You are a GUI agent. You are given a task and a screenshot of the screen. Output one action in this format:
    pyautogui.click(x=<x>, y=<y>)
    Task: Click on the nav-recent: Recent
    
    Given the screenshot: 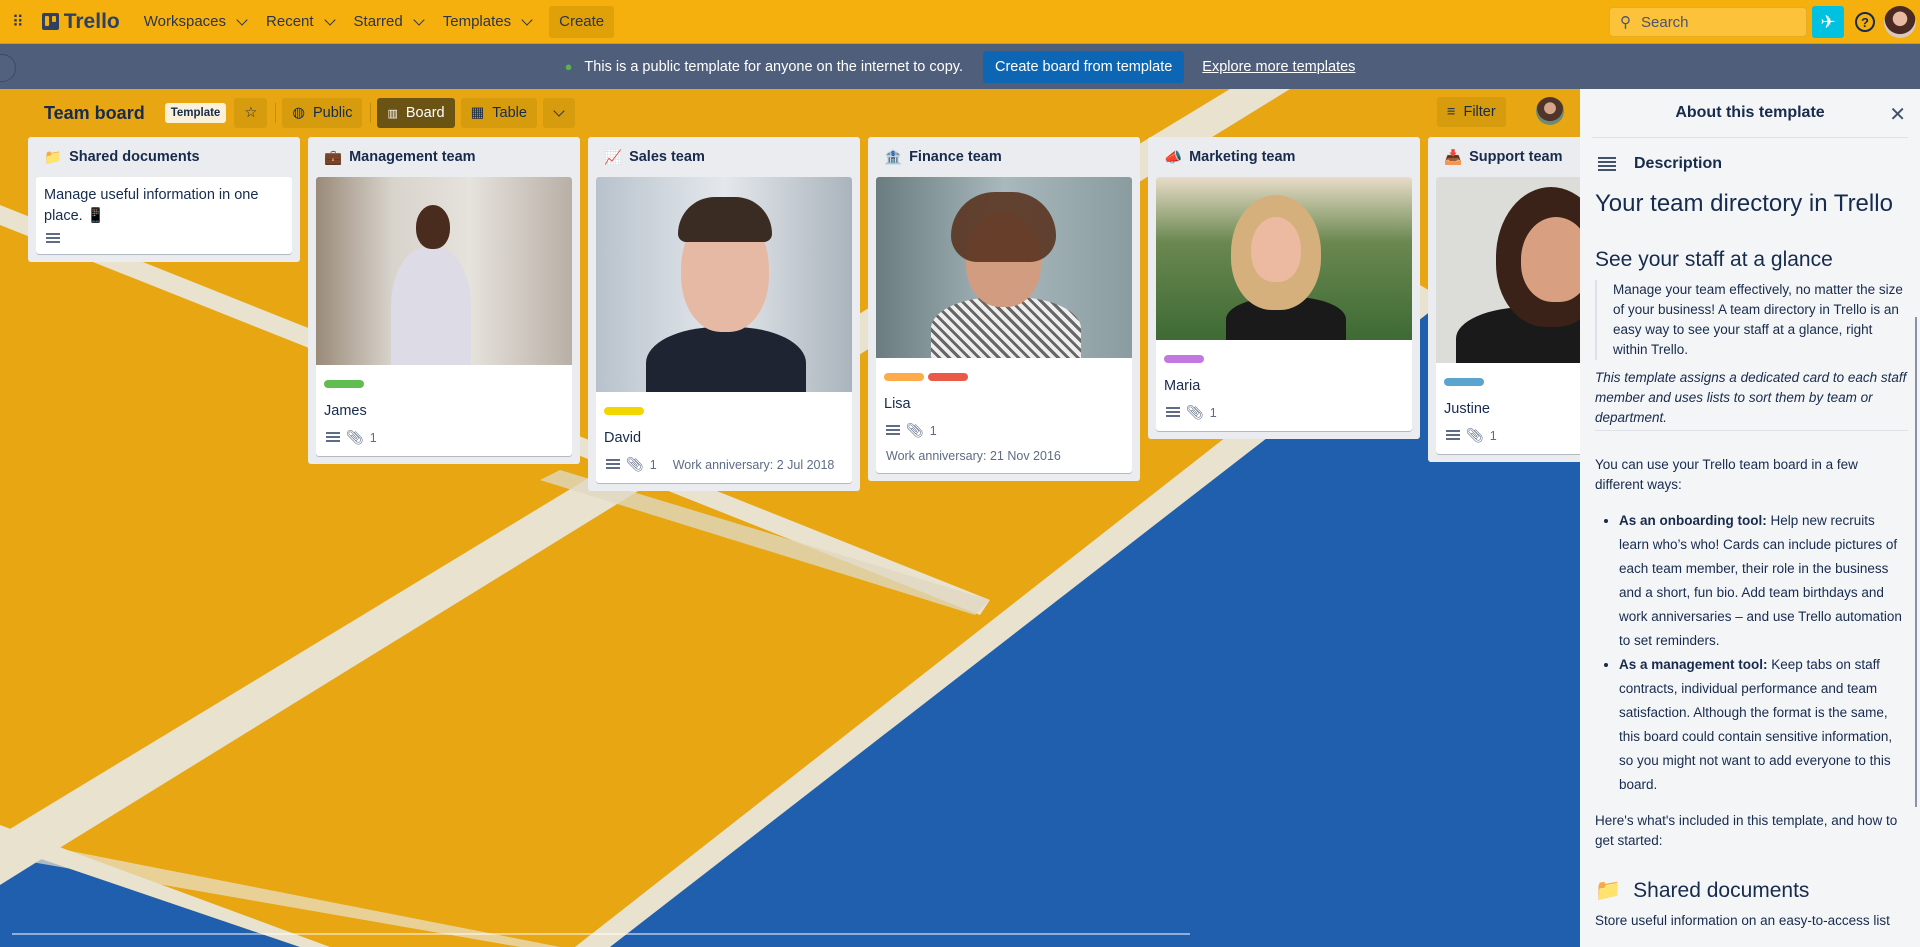 What is the action you would take?
    pyautogui.click(x=300, y=22)
    